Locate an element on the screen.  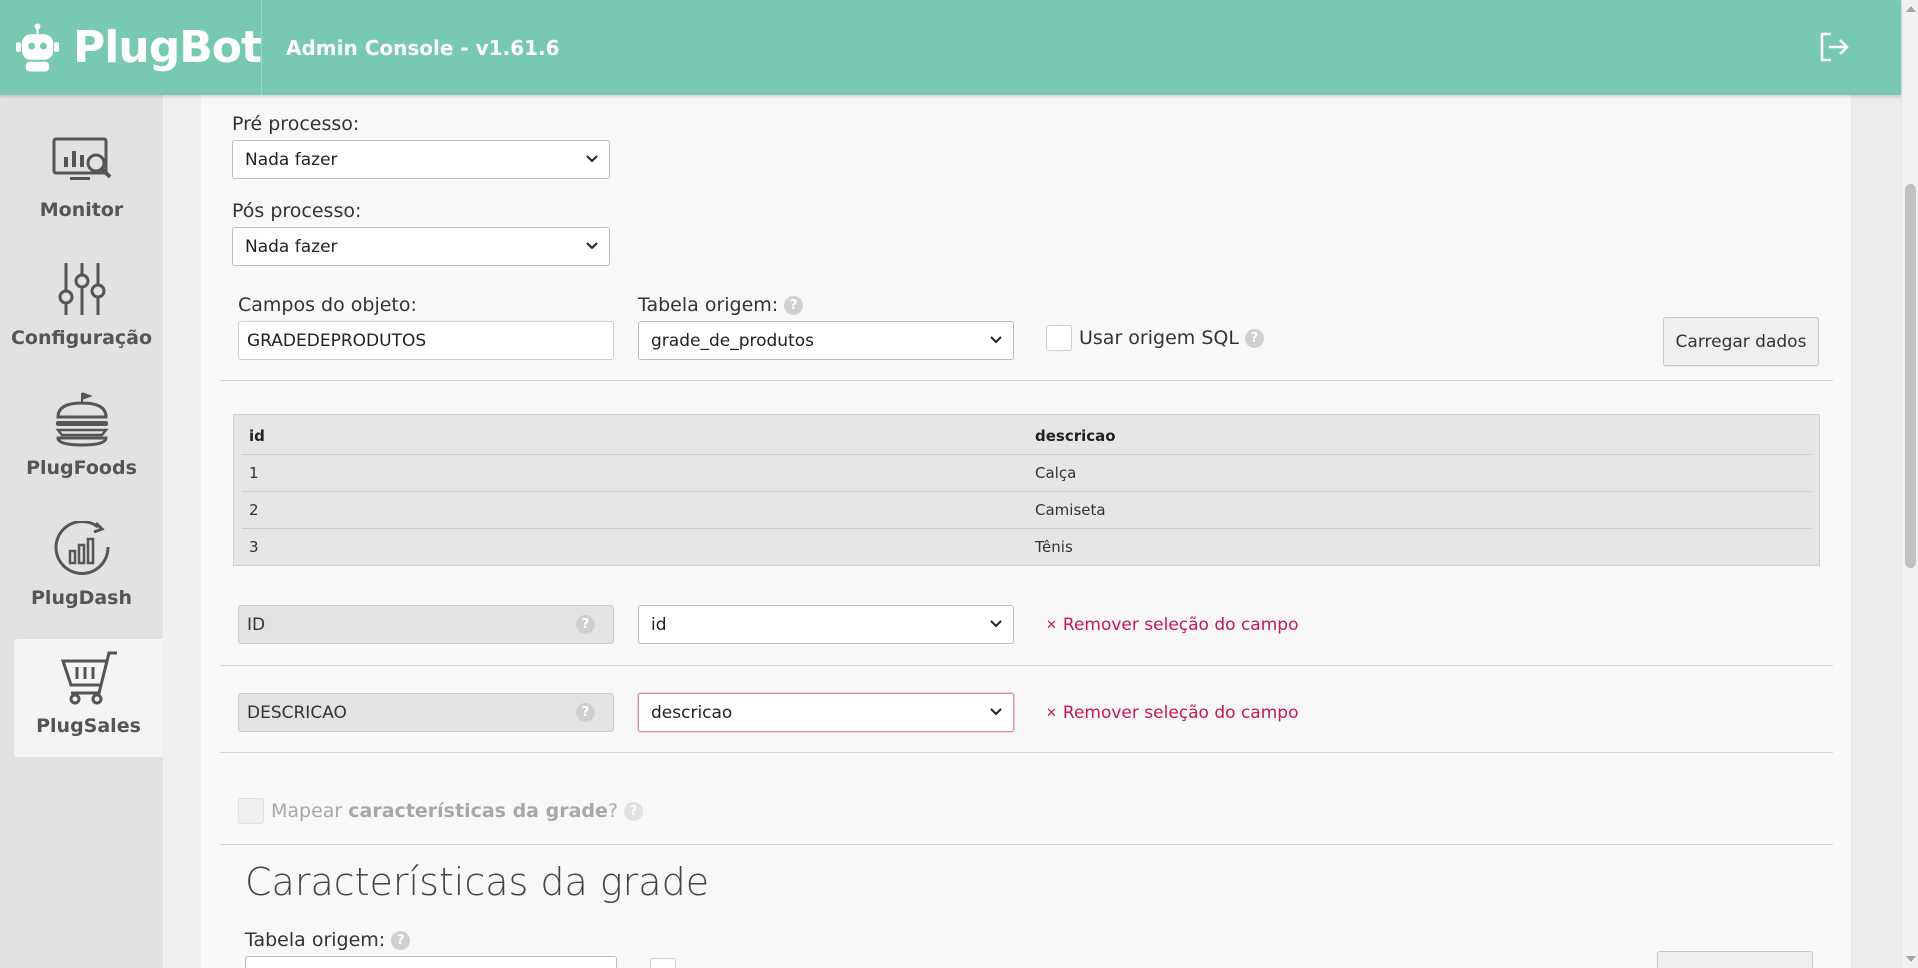
cell-id: 1 is located at coordinates (254, 473).